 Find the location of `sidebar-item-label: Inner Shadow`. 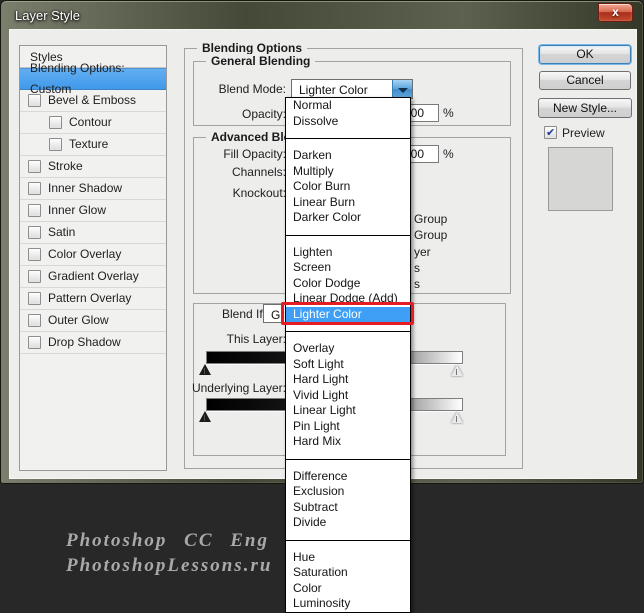

sidebar-item-label: Inner Shadow is located at coordinates (85, 188).